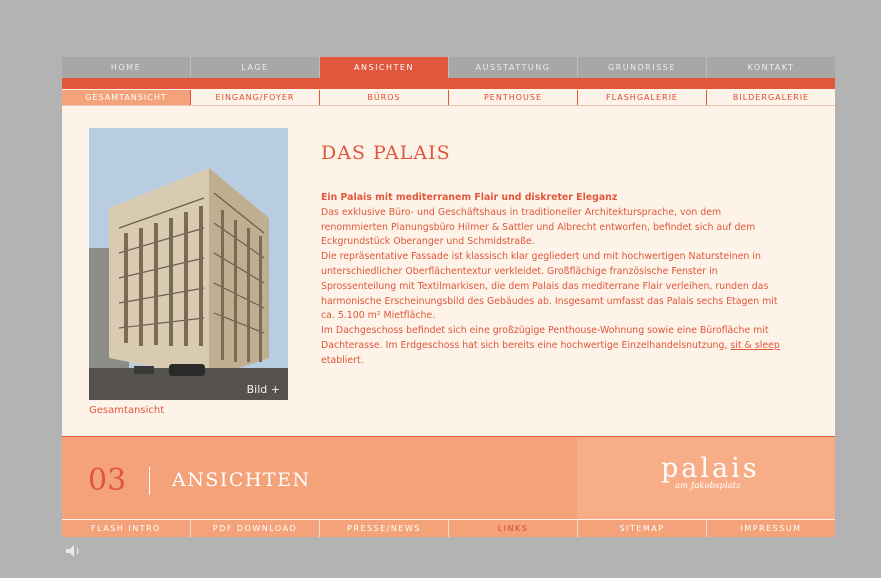 This screenshot has width=881, height=578. What do you see at coordinates (255, 67) in the screenshot?
I see `nav-lage: LAGE` at bounding box center [255, 67].